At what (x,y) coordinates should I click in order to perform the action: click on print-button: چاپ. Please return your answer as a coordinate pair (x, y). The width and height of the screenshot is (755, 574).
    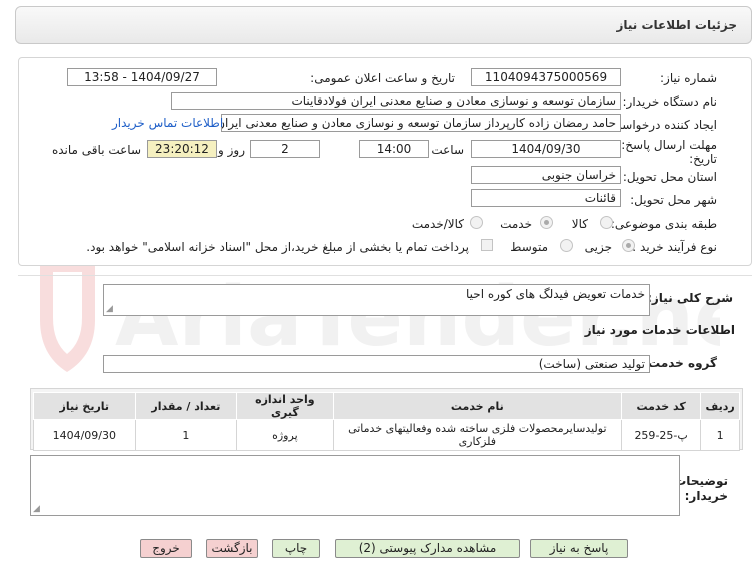
    Looking at the image, I should click on (296, 548).